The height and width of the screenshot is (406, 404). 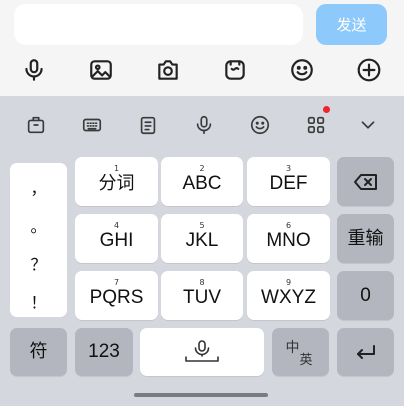 I want to click on cn-en-switch-icon: 中 英, so click(x=300, y=352).